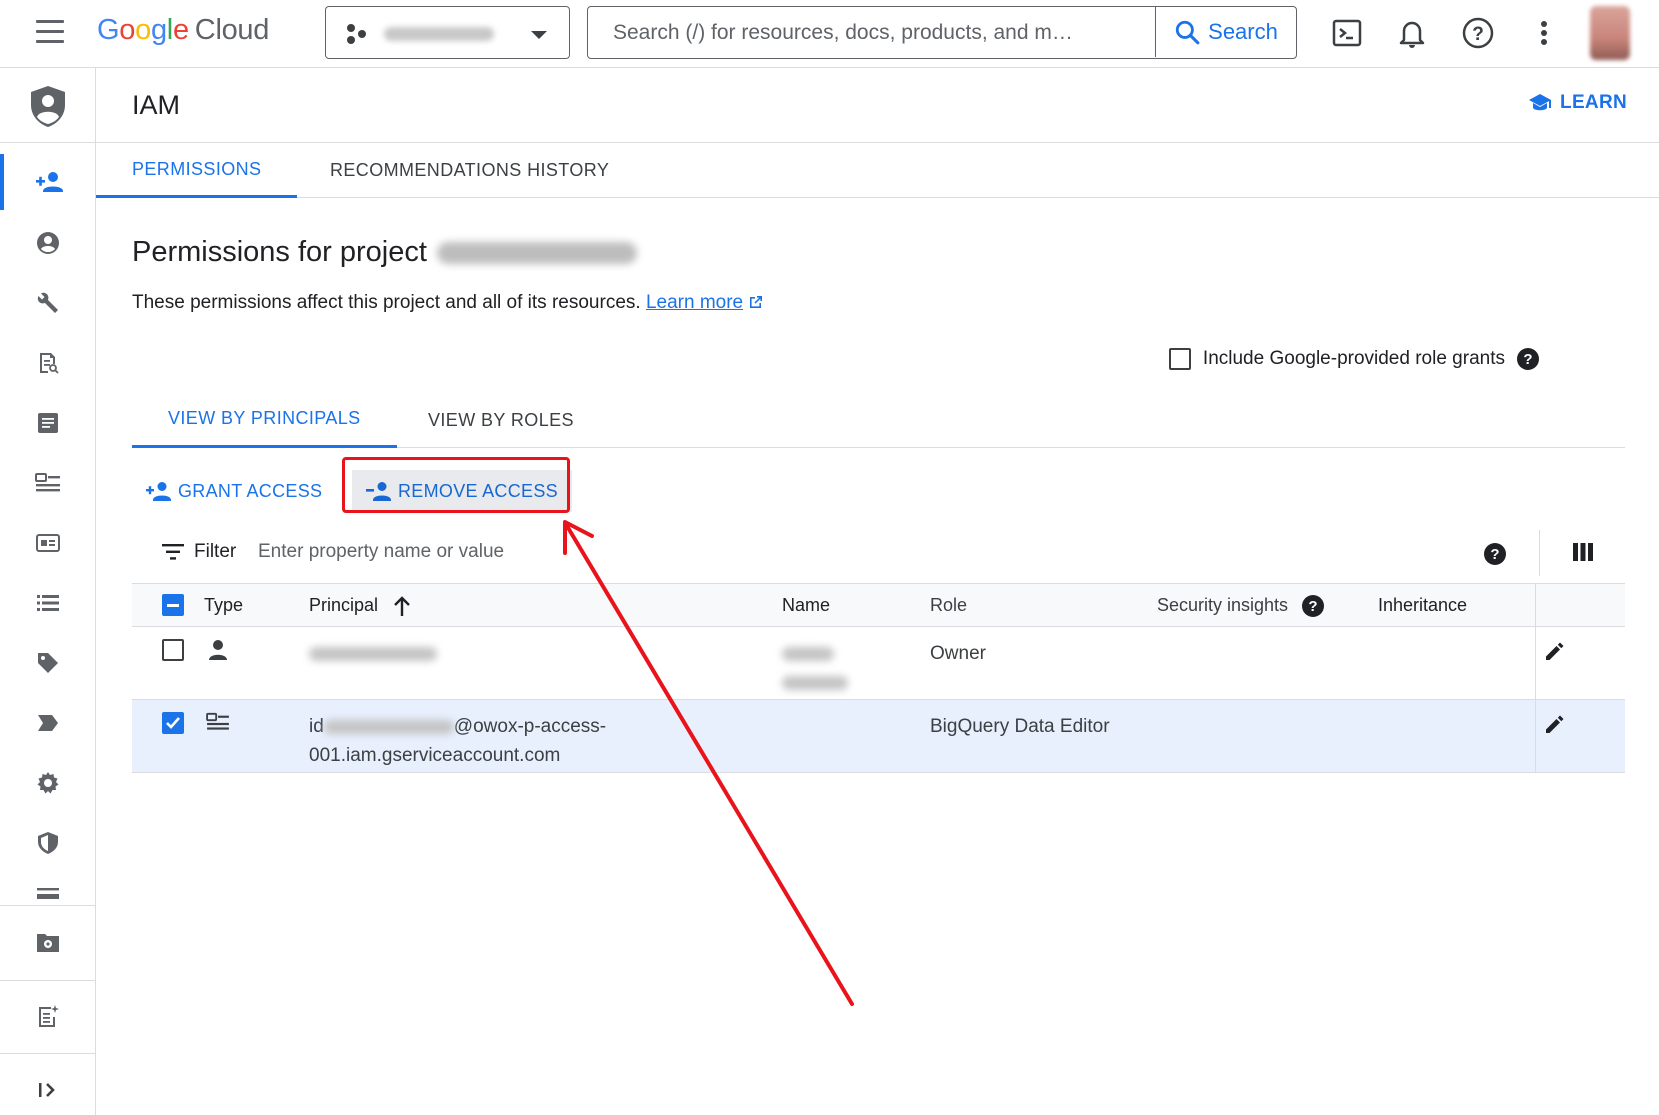 This screenshot has height=1115, width=1659. Describe the element at coordinates (218, 650) in the screenshot. I see `person-icon` at that location.